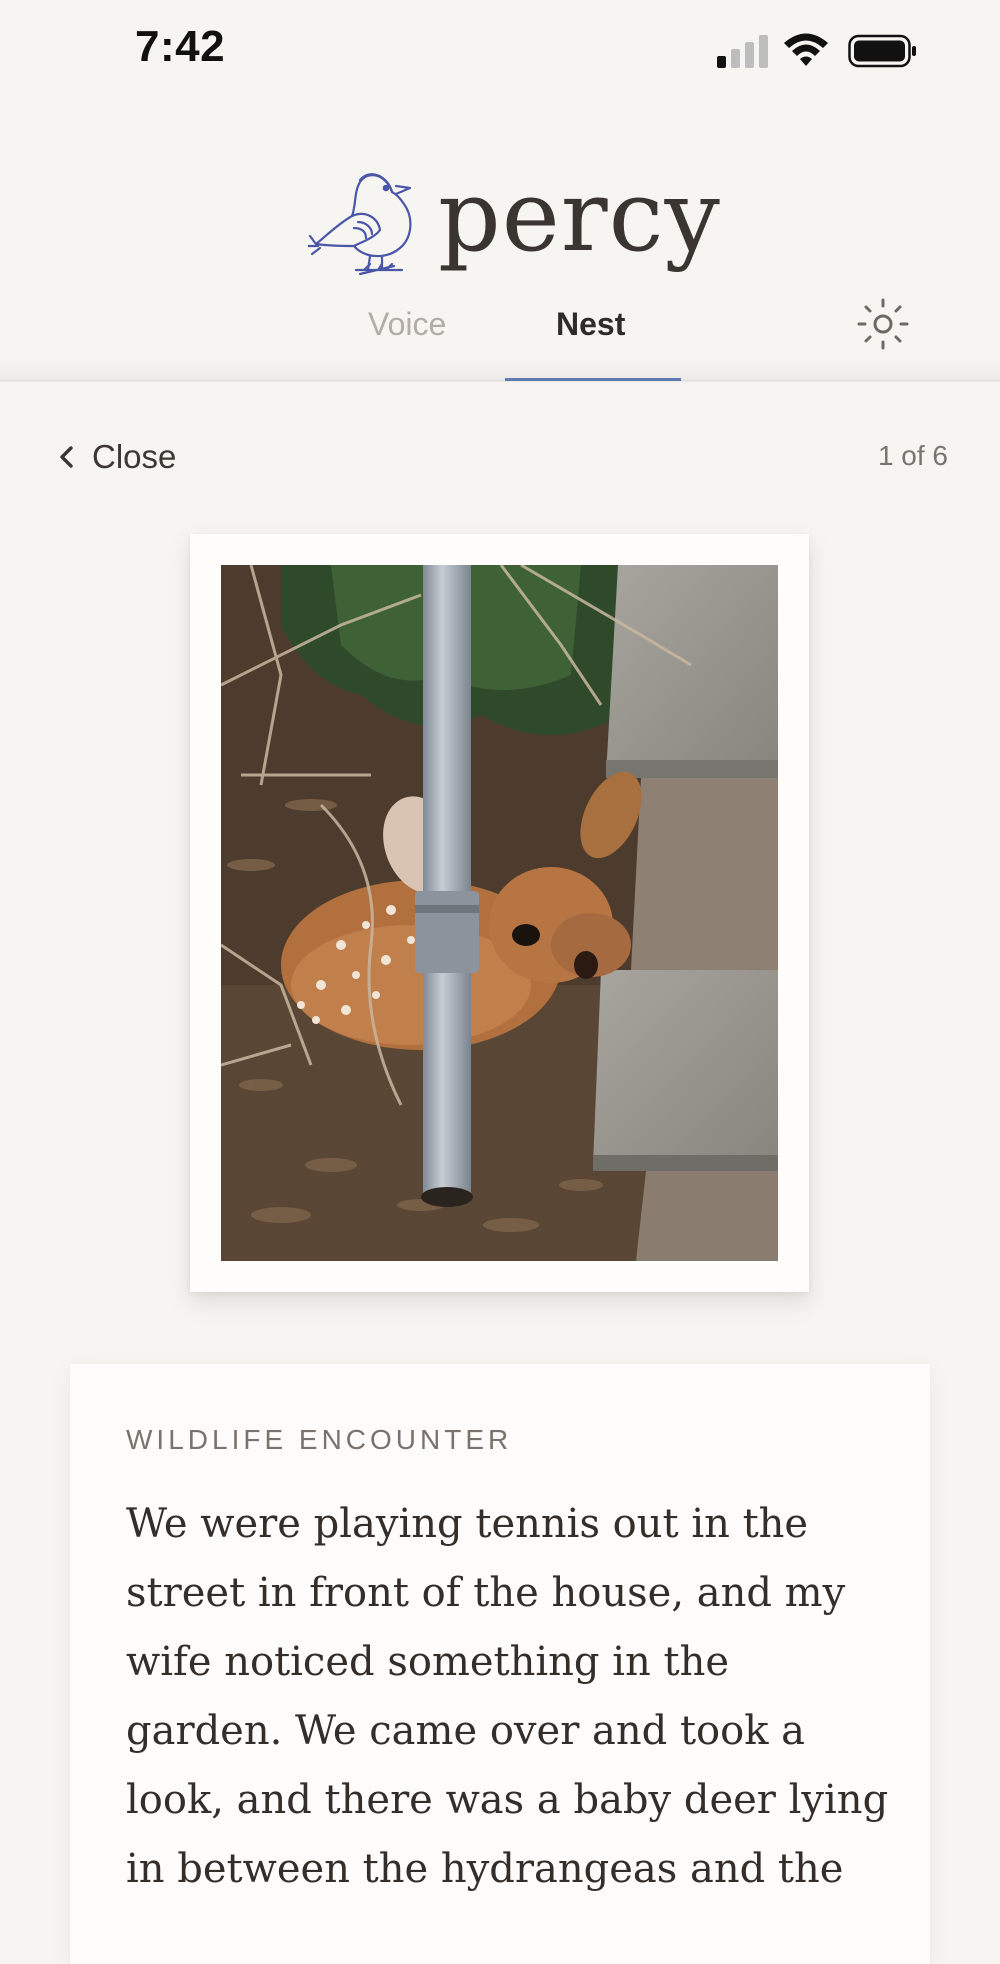 The image size is (1000, 1964). What do you see at coordinates (806, 49) in the screenshot?
I see `wifi-icon` at bounding box center [806, 49].